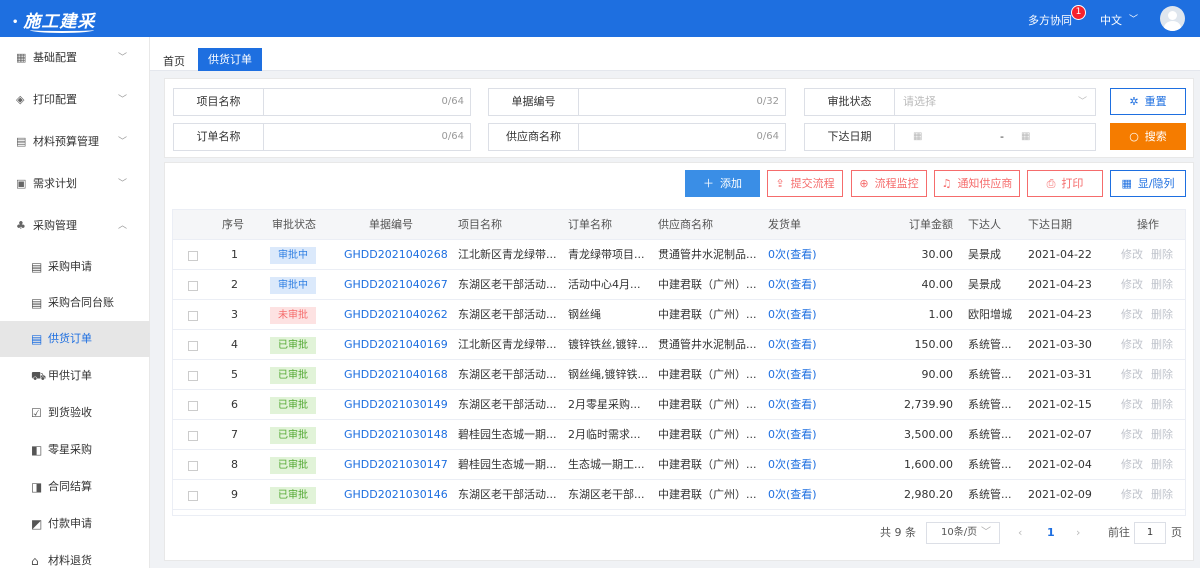 The image size is (1200, 568). What do you see at coordinates (75, 142) in the screenshot?
I see `sidebar-item-budget: ▤ 材料预算管理 ﹀` at bounding box center [75, 142].